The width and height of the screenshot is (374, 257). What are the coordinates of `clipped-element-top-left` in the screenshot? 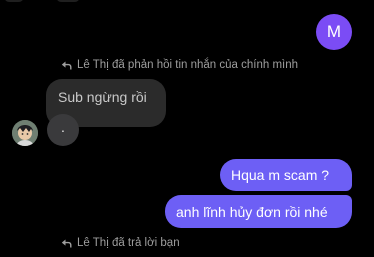 It's located at (14, 1).